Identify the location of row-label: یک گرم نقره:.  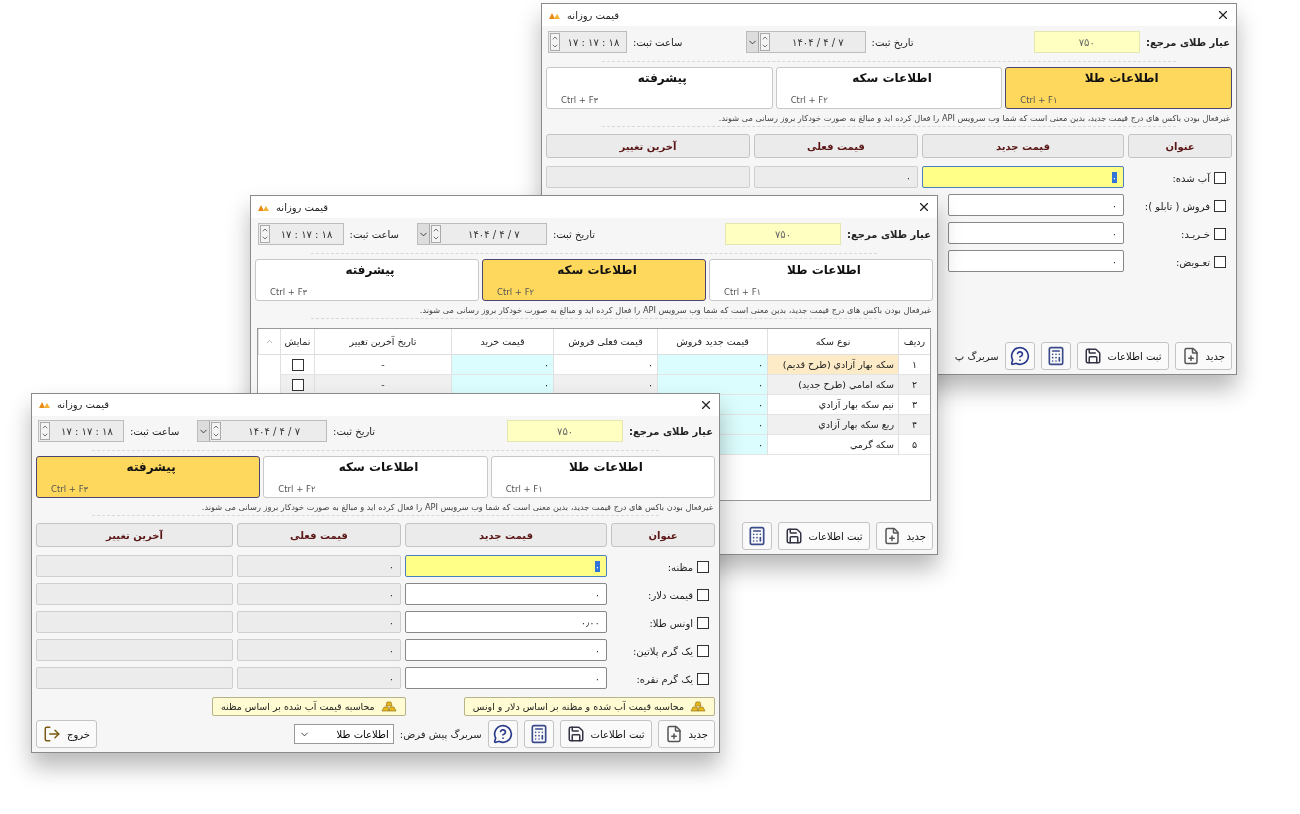
(664, 679).